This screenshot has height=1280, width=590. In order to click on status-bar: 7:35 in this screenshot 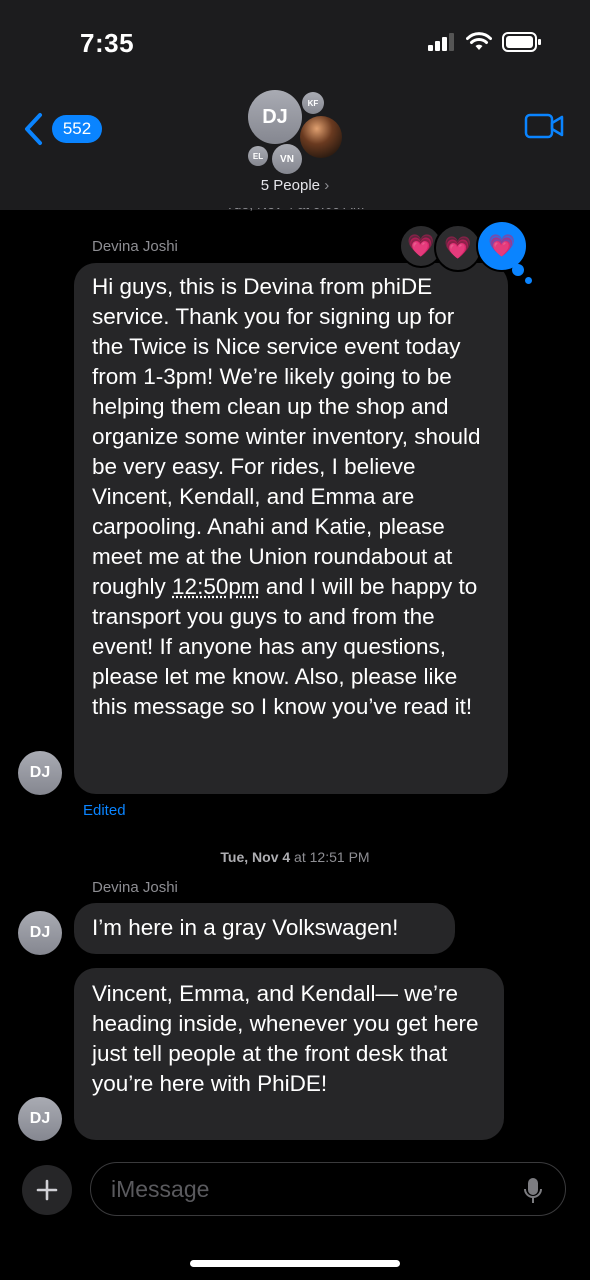, I will do `click(295, 44)`.